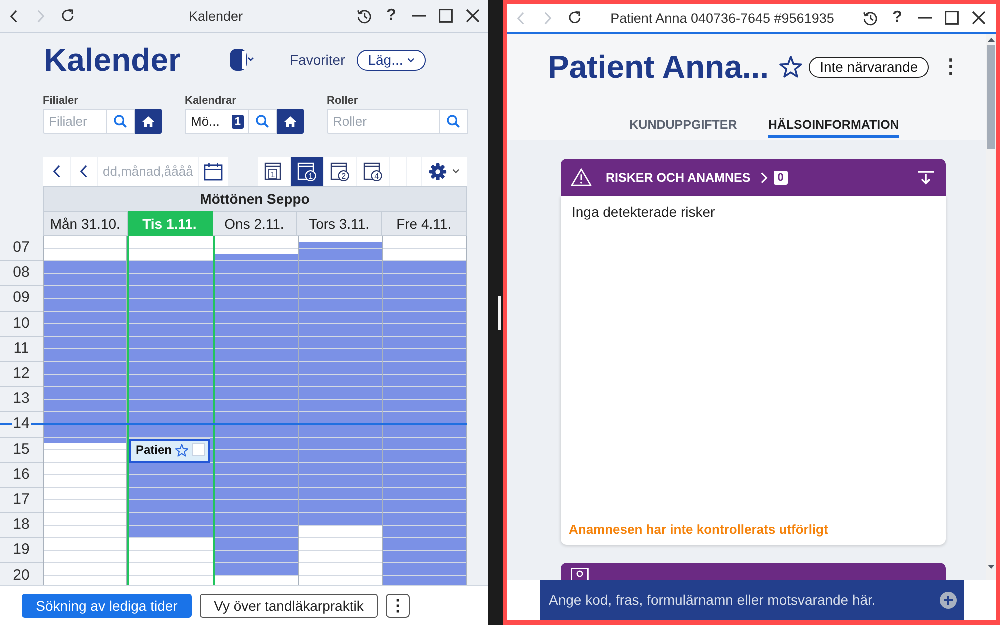 This screenshot has width=1000, height=625. Describe the element at coordinates (242, 60) in the screenshot. I see `switch-dropdown-icon` at that location.